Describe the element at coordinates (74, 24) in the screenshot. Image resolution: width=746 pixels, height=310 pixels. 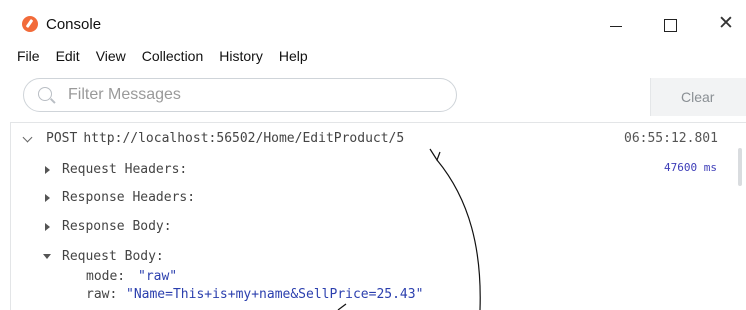
I see `window-title: Console` at that location.